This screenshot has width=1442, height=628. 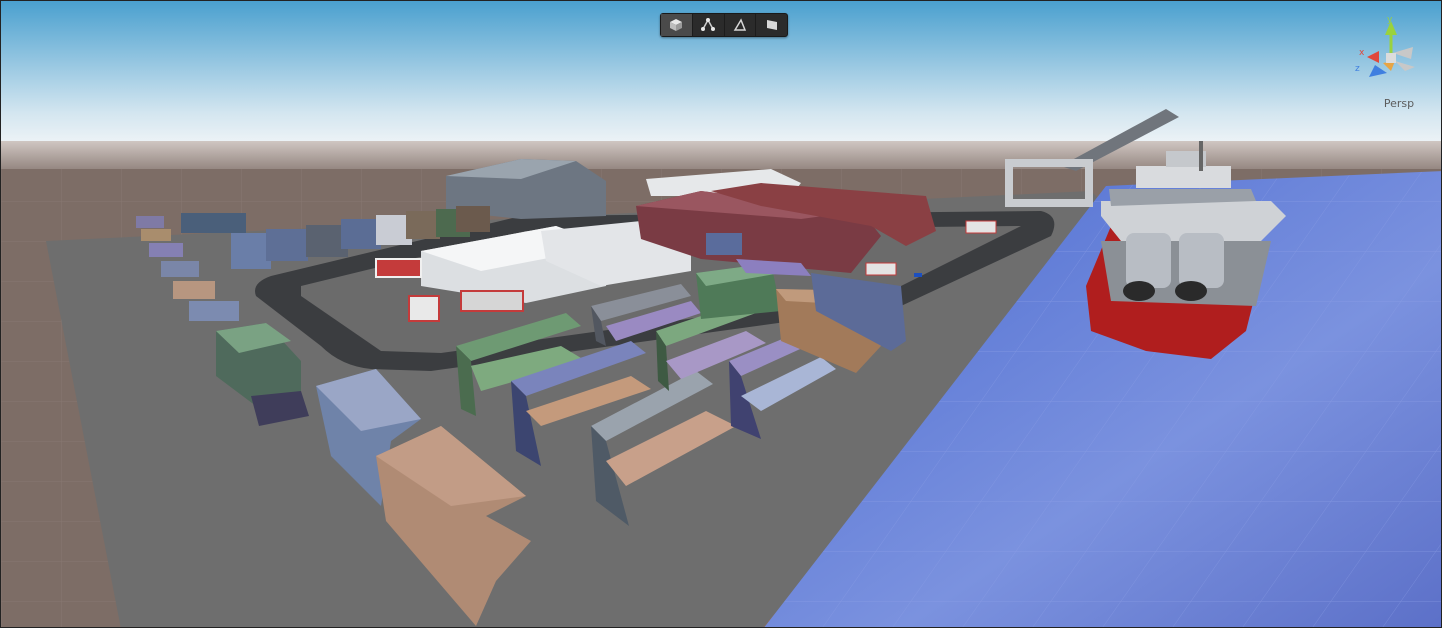 I want to click on x-axis-cone, so click(x=1373, y=57).